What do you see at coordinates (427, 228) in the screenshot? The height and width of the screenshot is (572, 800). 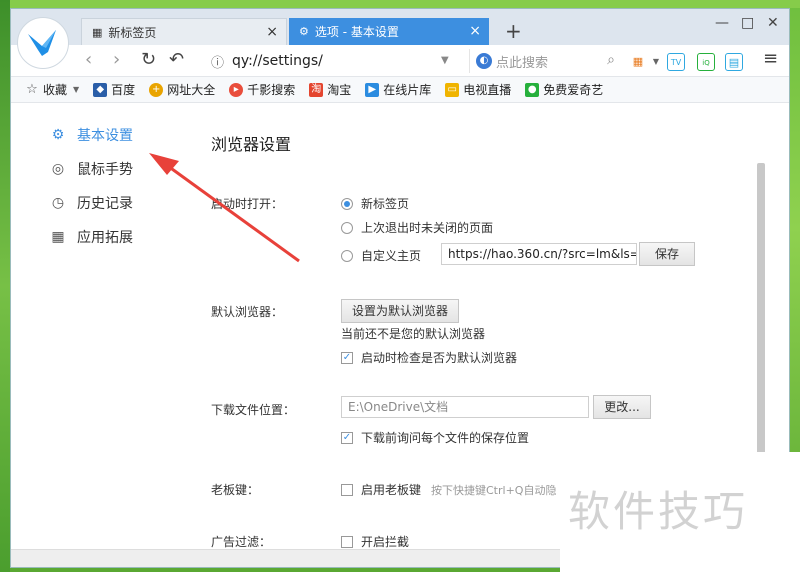 I see `radio-label: 上次退出时未关闭的页面` at bounding box center [427, 228].